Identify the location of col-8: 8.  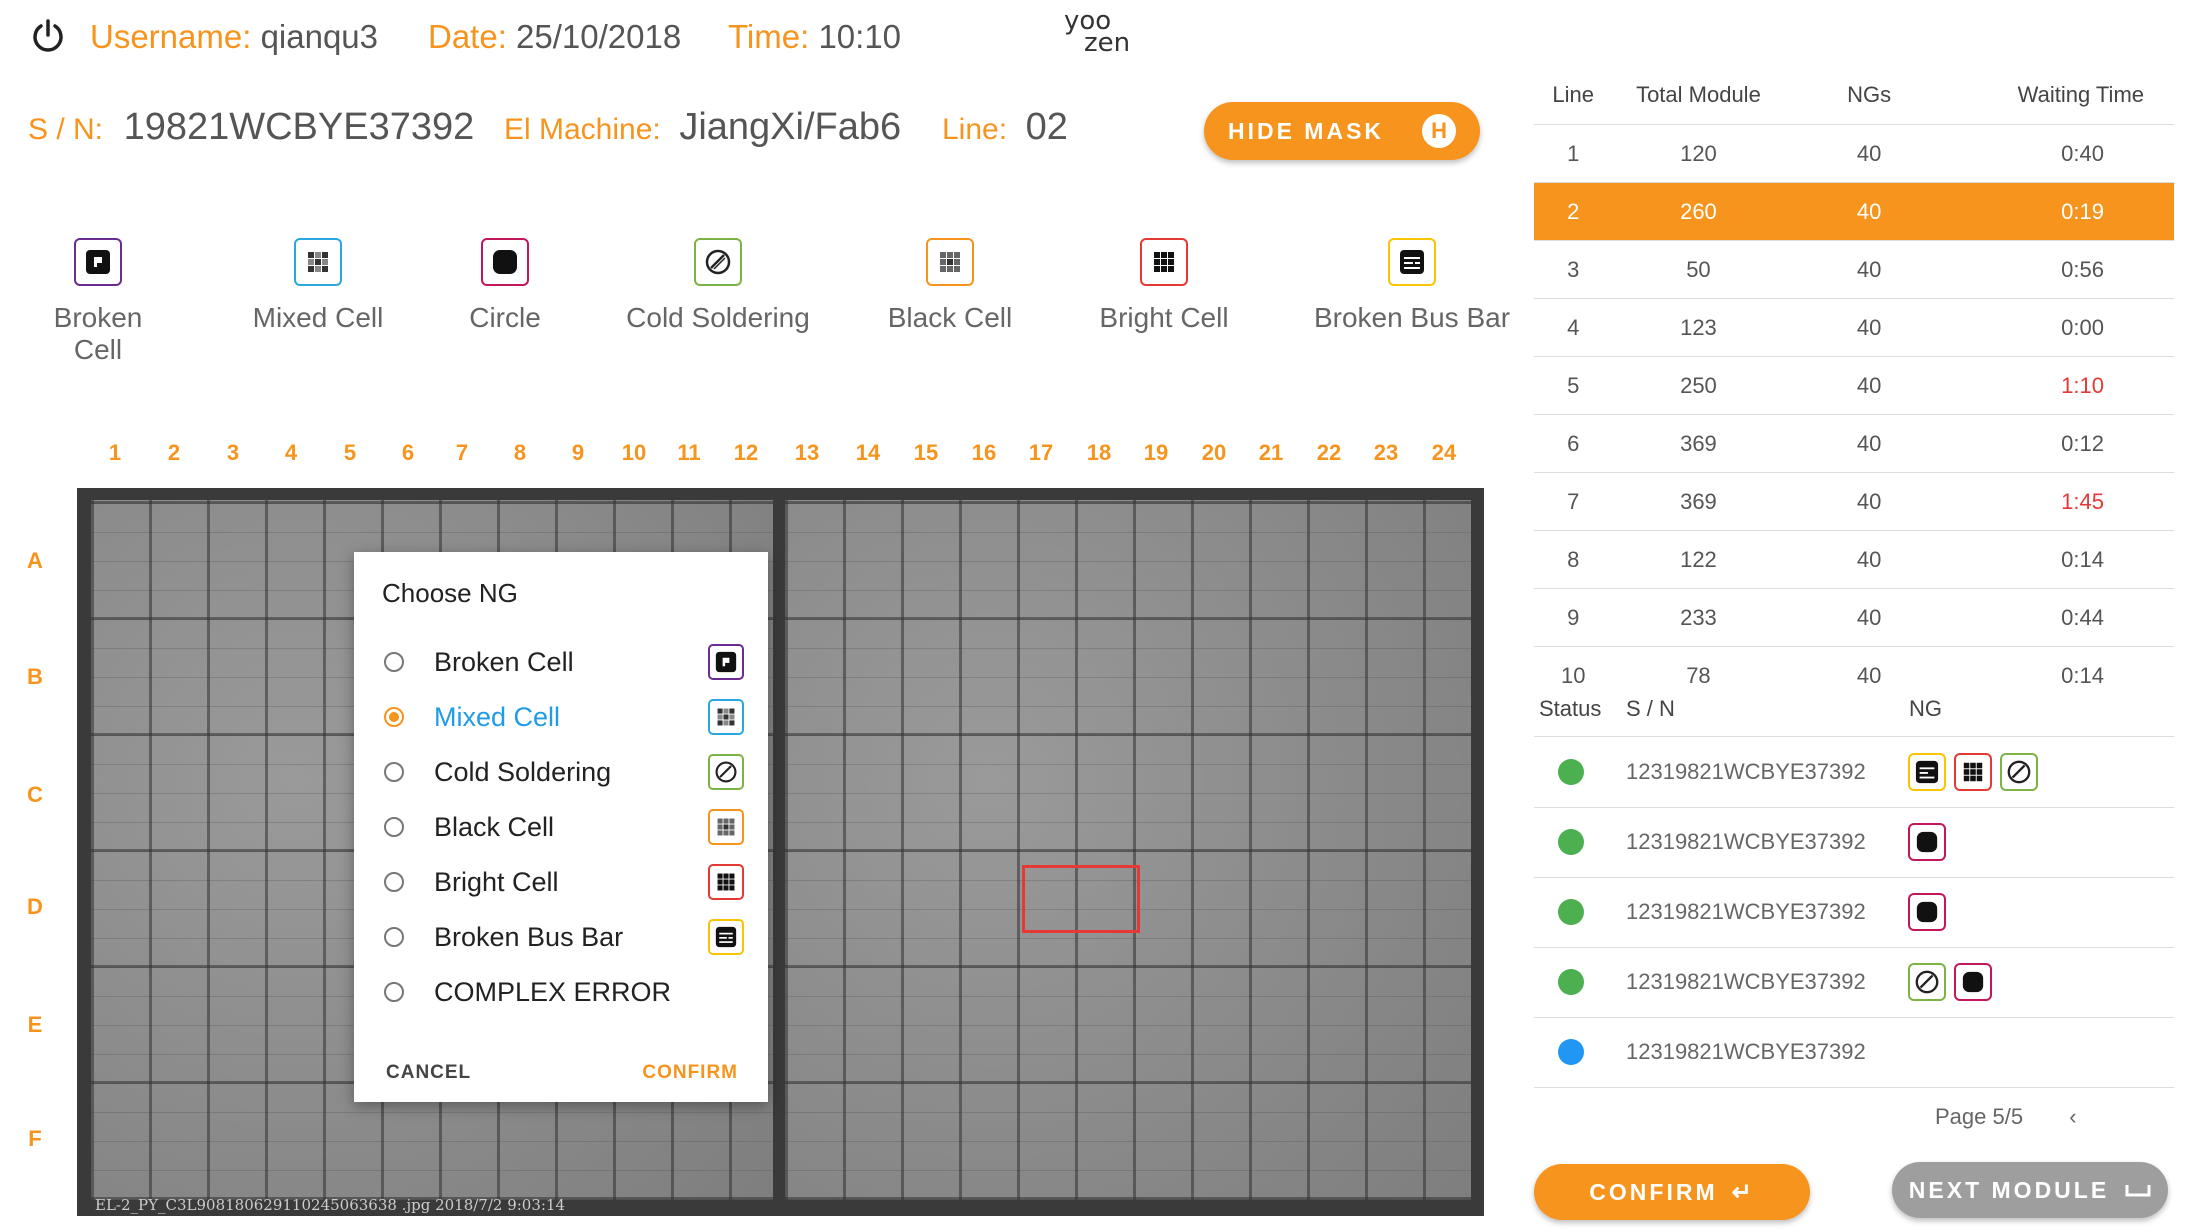
(520, 452).